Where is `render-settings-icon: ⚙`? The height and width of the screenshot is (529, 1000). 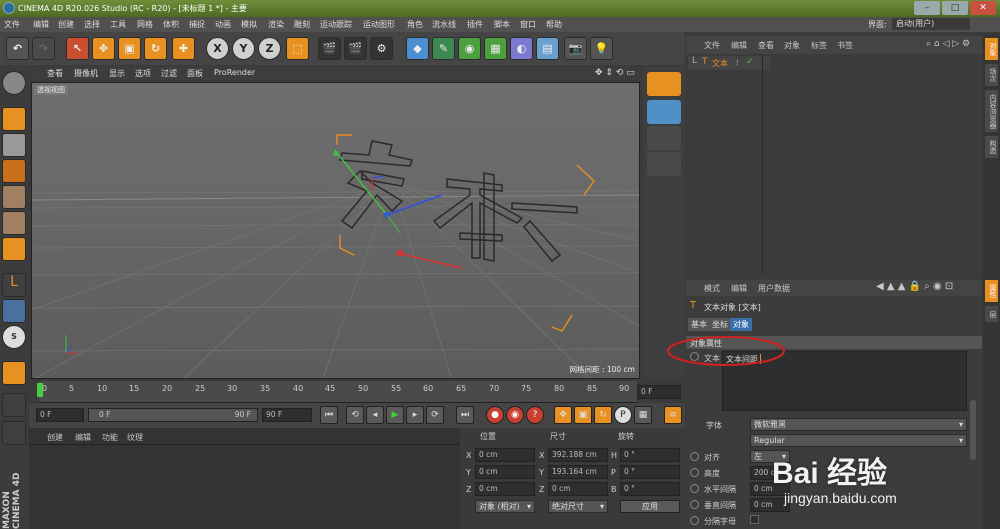 render-settings-icon: ⚙ is located at coordinates (381, 48).